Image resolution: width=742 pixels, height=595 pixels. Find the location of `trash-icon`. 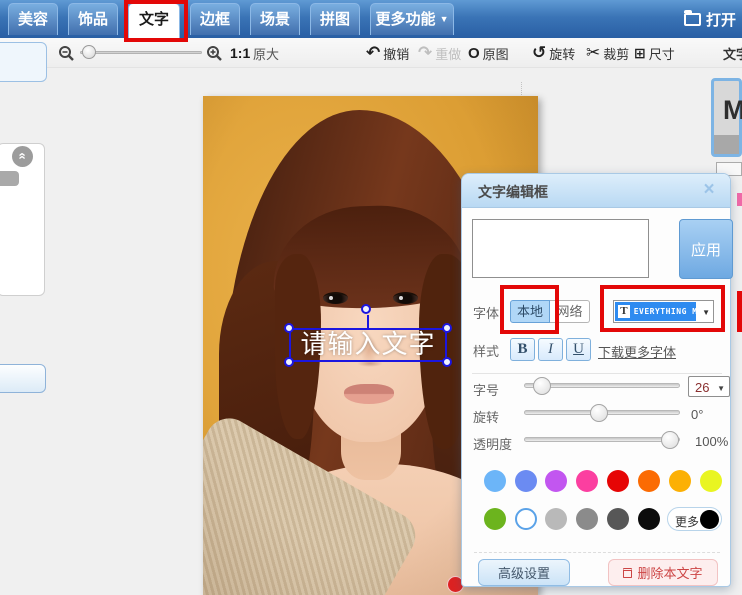

trash-icon is located at coordinates (628, 572).